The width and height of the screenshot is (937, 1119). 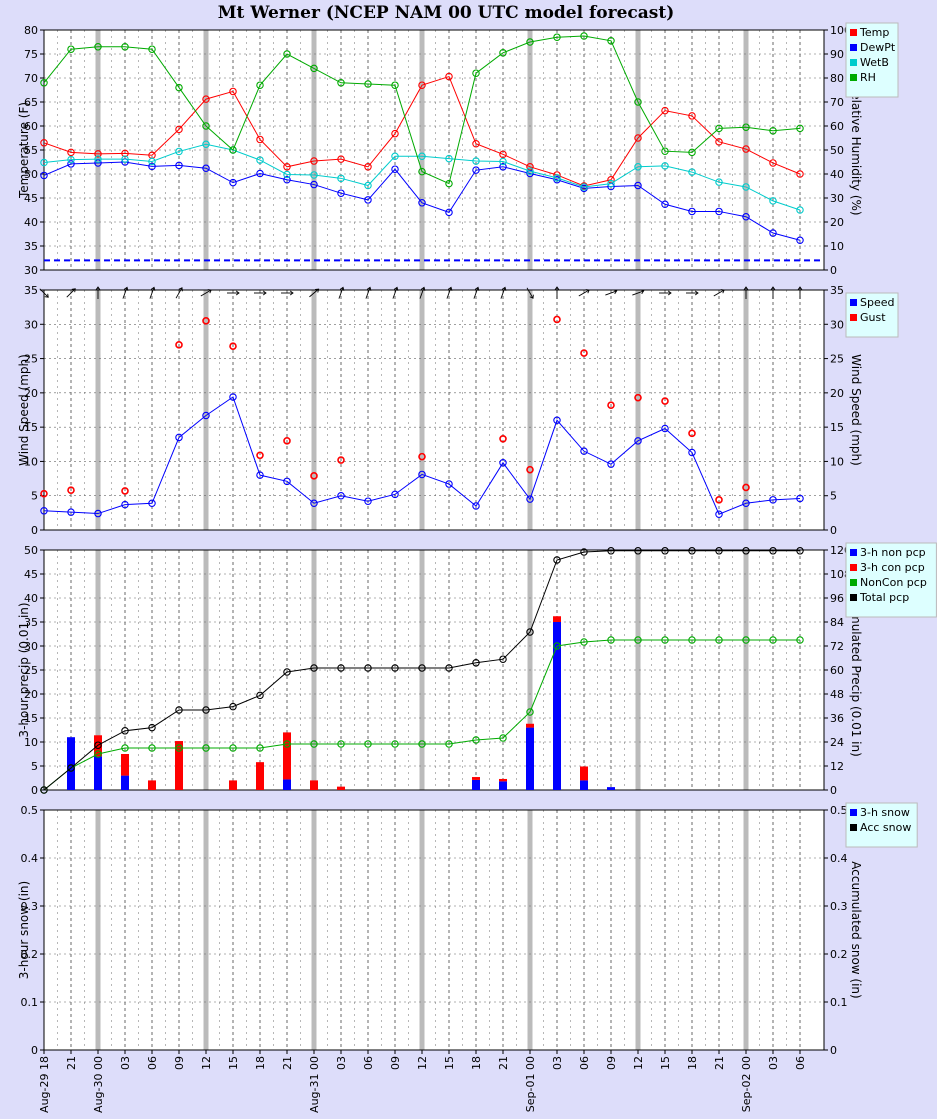 I want to click on y2-tick-label: 96, so click(x=837, y=598).